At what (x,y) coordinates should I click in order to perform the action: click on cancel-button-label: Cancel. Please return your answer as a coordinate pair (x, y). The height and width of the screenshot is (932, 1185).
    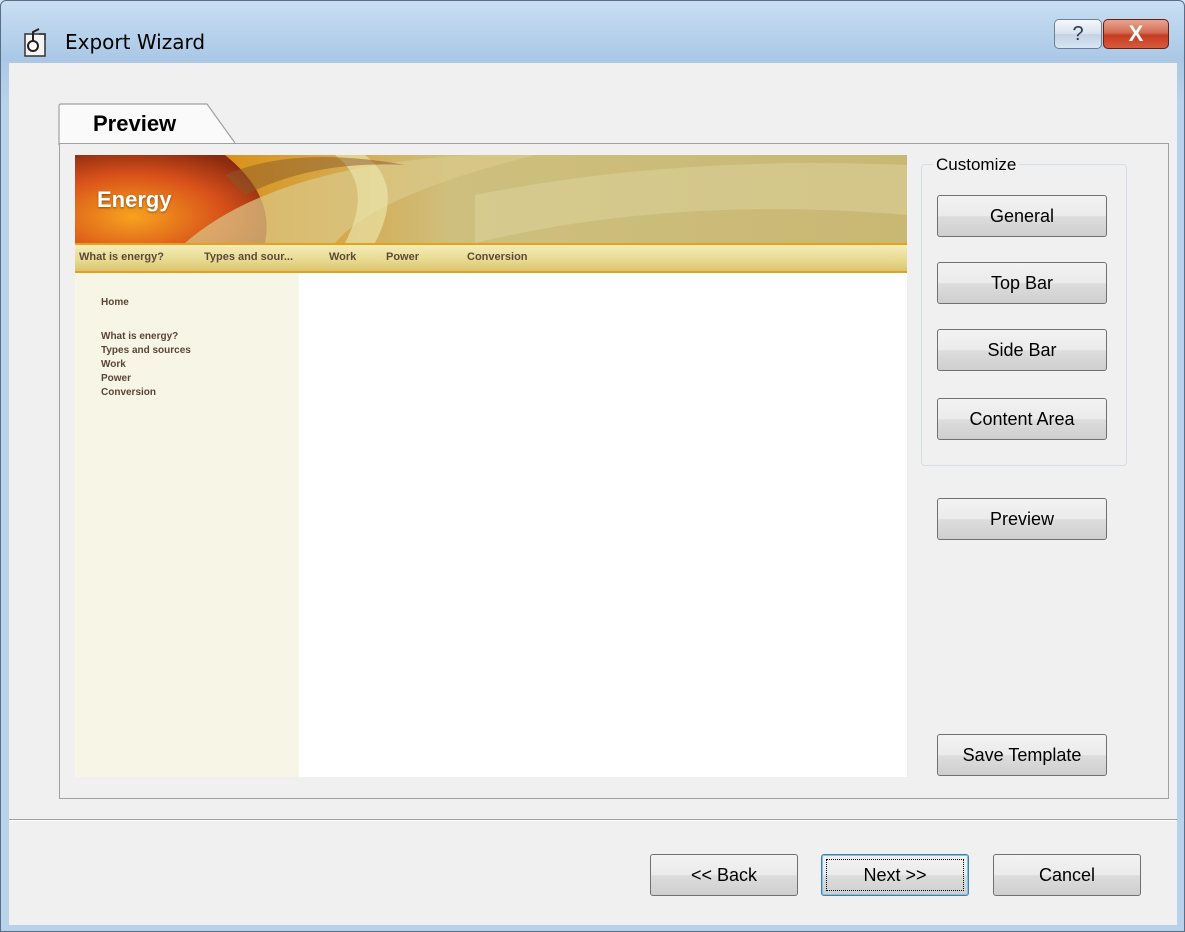
    Looking at the image, I should click on (1067, 875).